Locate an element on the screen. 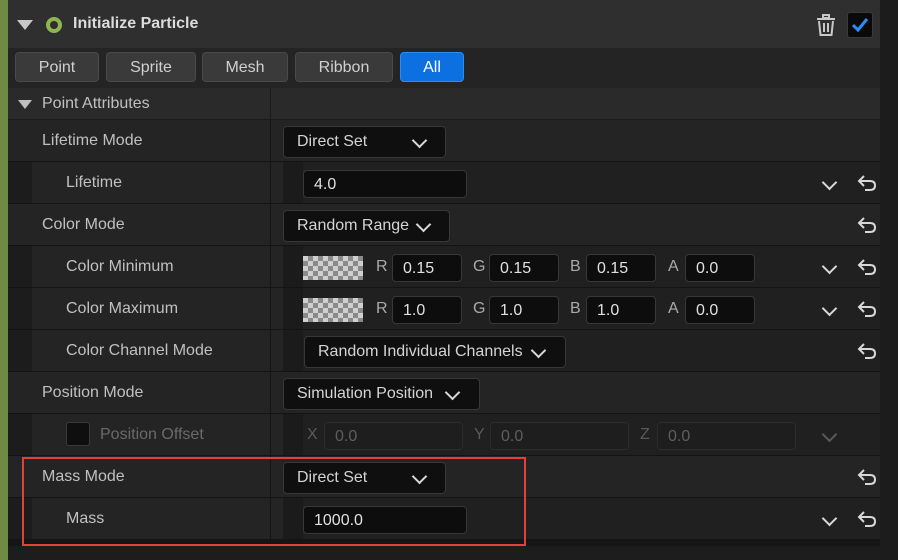 The image size is (898, 560). row-lifetime: Lifetime 4.0 is located at coordinates (444, 183).